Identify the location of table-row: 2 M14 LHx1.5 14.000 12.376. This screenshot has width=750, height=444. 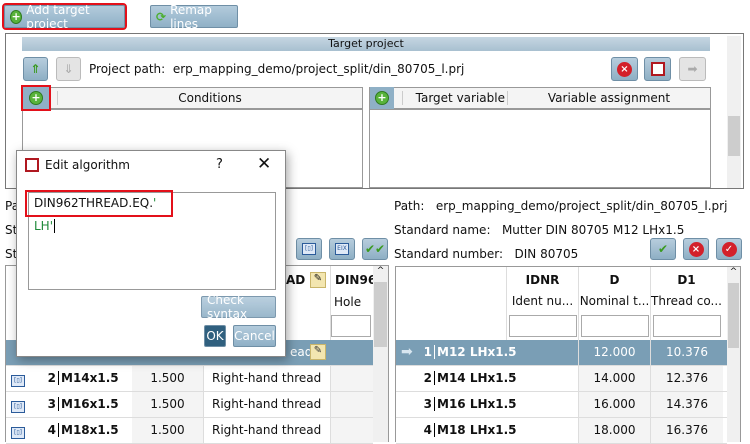
(561, 379).